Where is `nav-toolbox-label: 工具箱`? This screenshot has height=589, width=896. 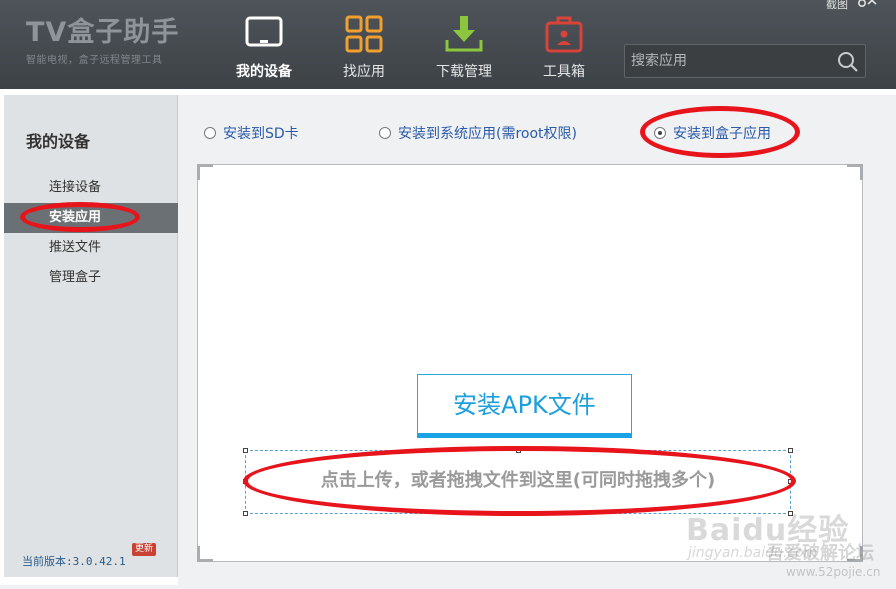 nav-toolbox-label: 工具箱 is located at coordinates (564, 72).